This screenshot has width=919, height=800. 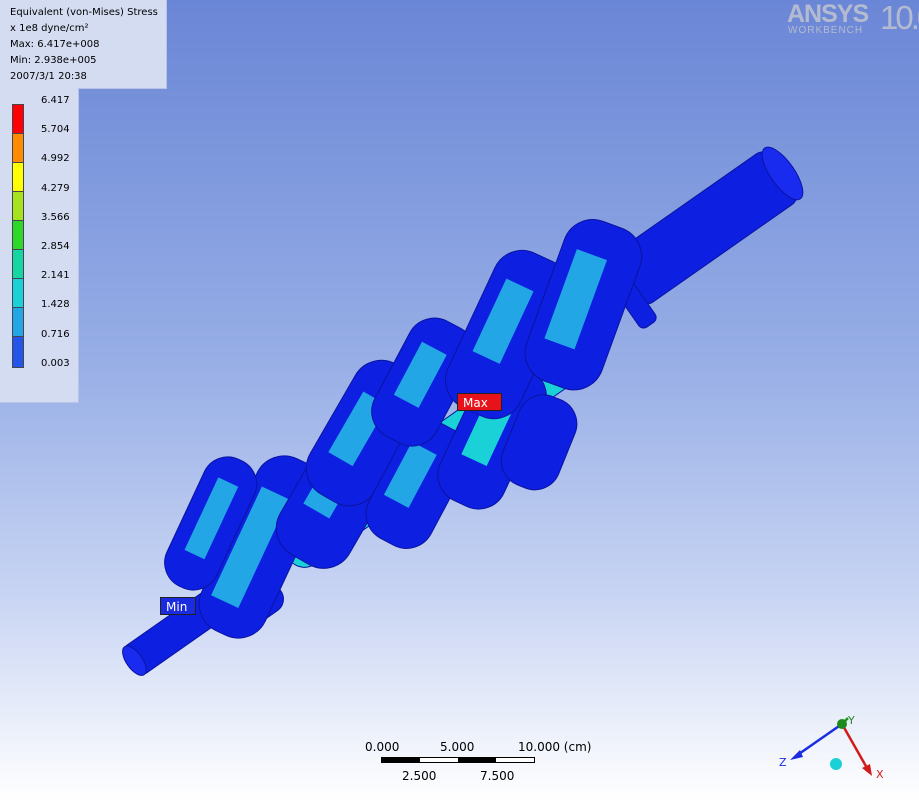 What do you see at coordinates (55, 363) in the screenshot?
I see `legend-label-9: 0.003` at bounding box center [55, 363].